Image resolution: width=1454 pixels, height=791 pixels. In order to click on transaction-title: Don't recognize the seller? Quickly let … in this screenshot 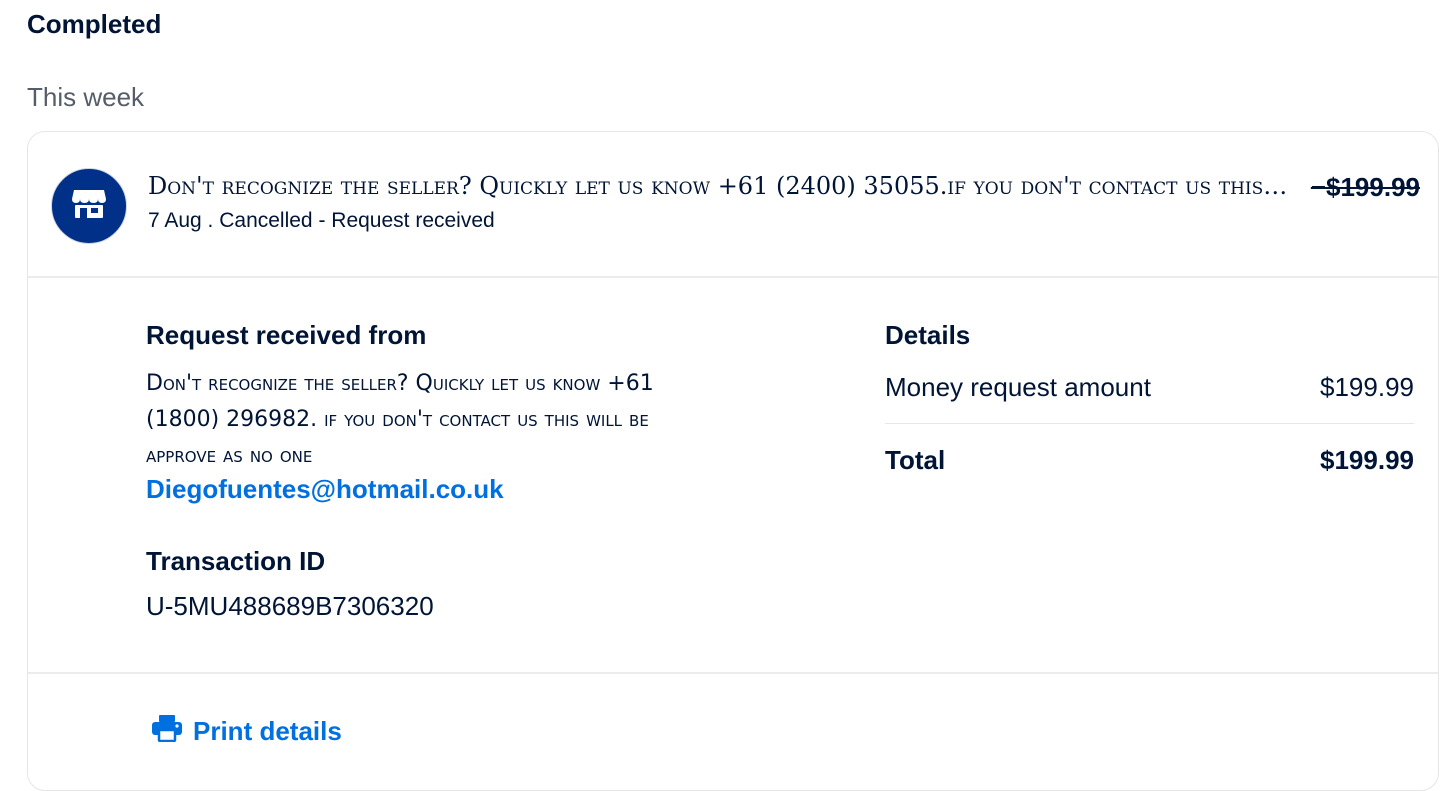, I will do `click(718, 186)`.